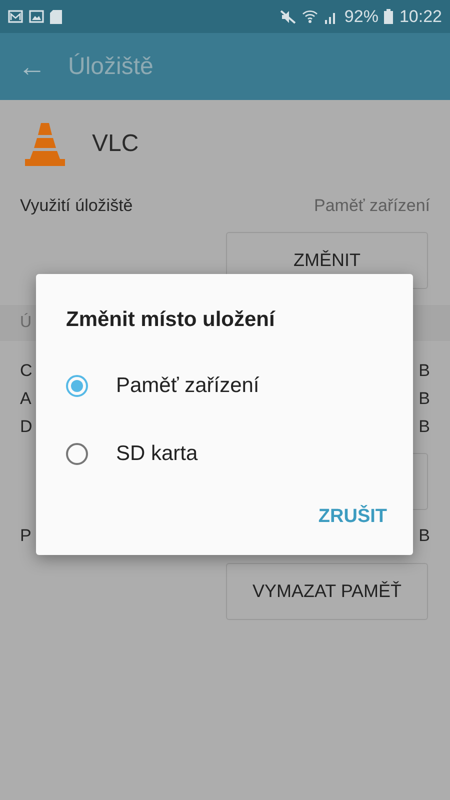 The image size is (450, 800). What do you see at coordinates (224, 454) in the screenshot?
I see `radio-option: SD karta` at bounding box center [224, 454].